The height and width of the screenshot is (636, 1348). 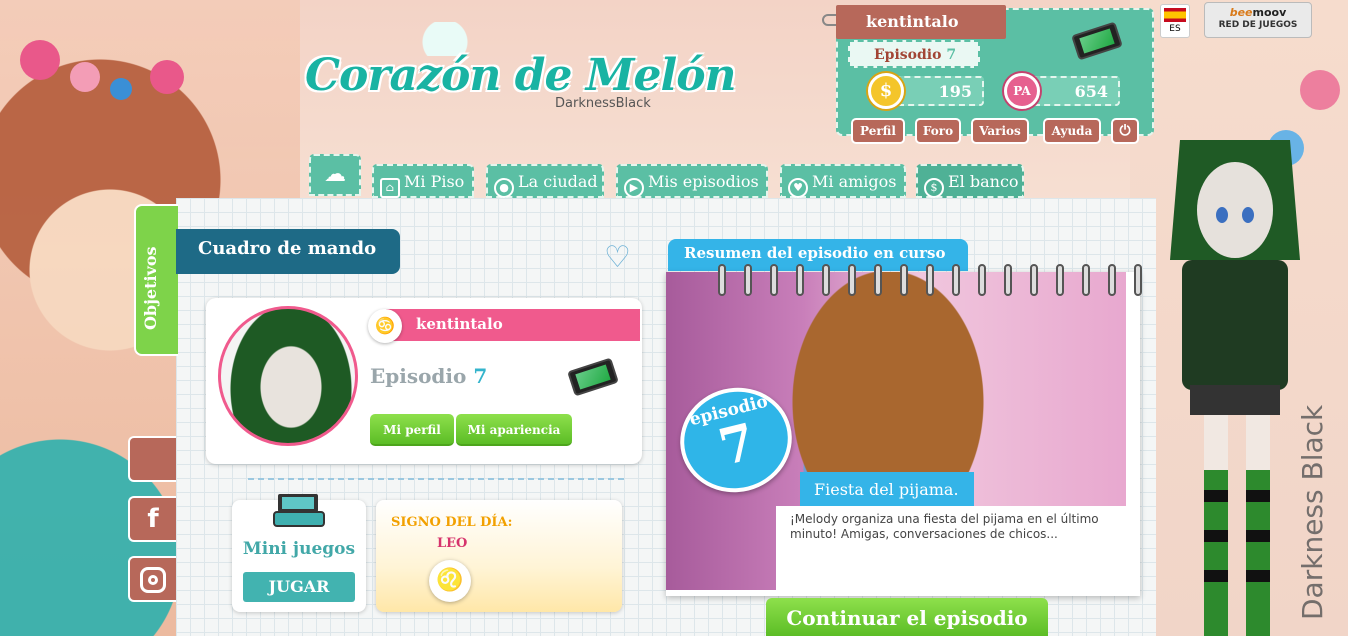 What do you see at coordinates (299, 549) in the screenshot?
I see `minigames-title: Mini juegos` at bounding box center [299, 549].